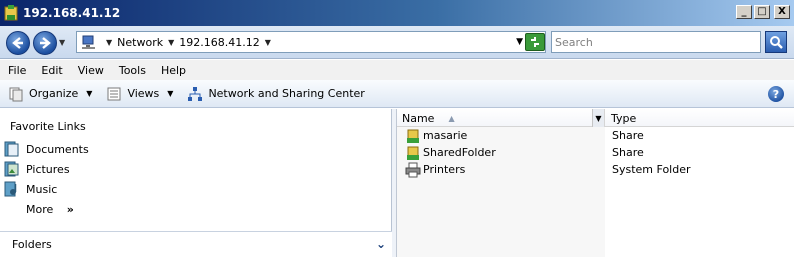 This screenshot has width=794, height=257. I want to click on maximize-button: □, so click(762, 12).